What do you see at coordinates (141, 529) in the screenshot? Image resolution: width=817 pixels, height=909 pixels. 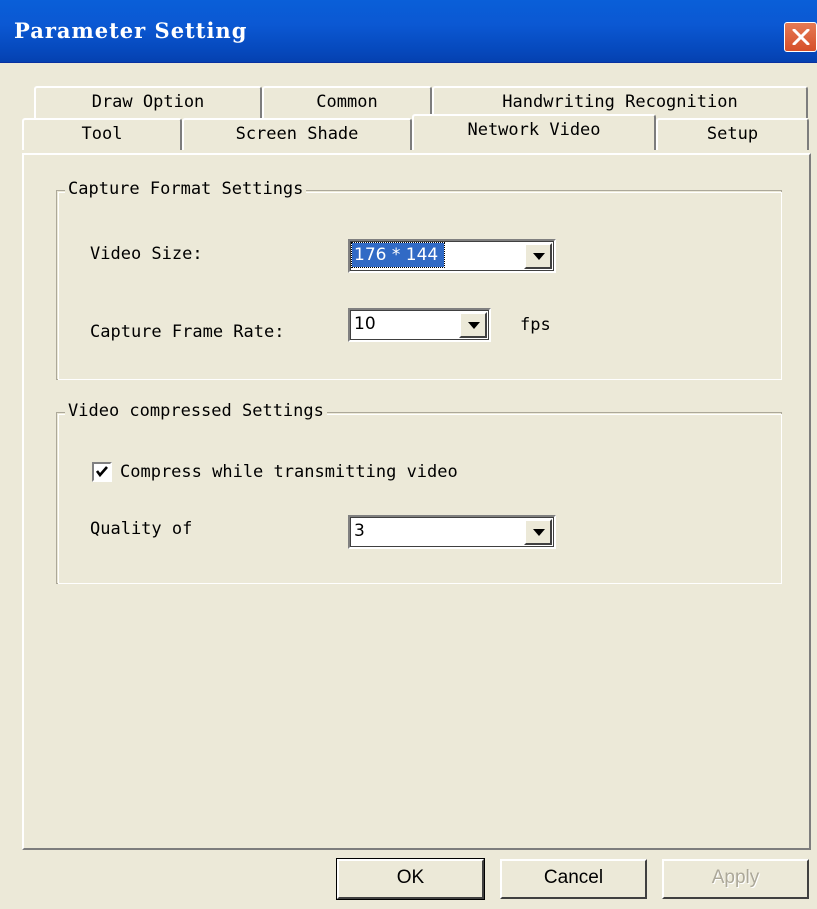 I see `quality-label: Quality of` at bounding box center [141, 529].